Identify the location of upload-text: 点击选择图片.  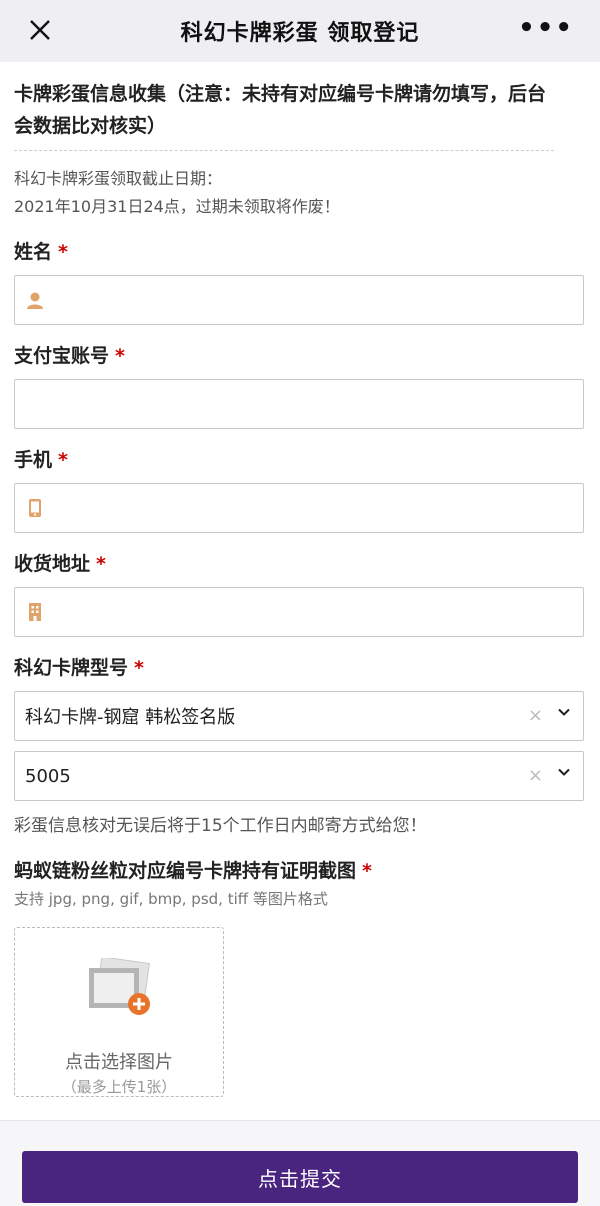
(119, 1062).